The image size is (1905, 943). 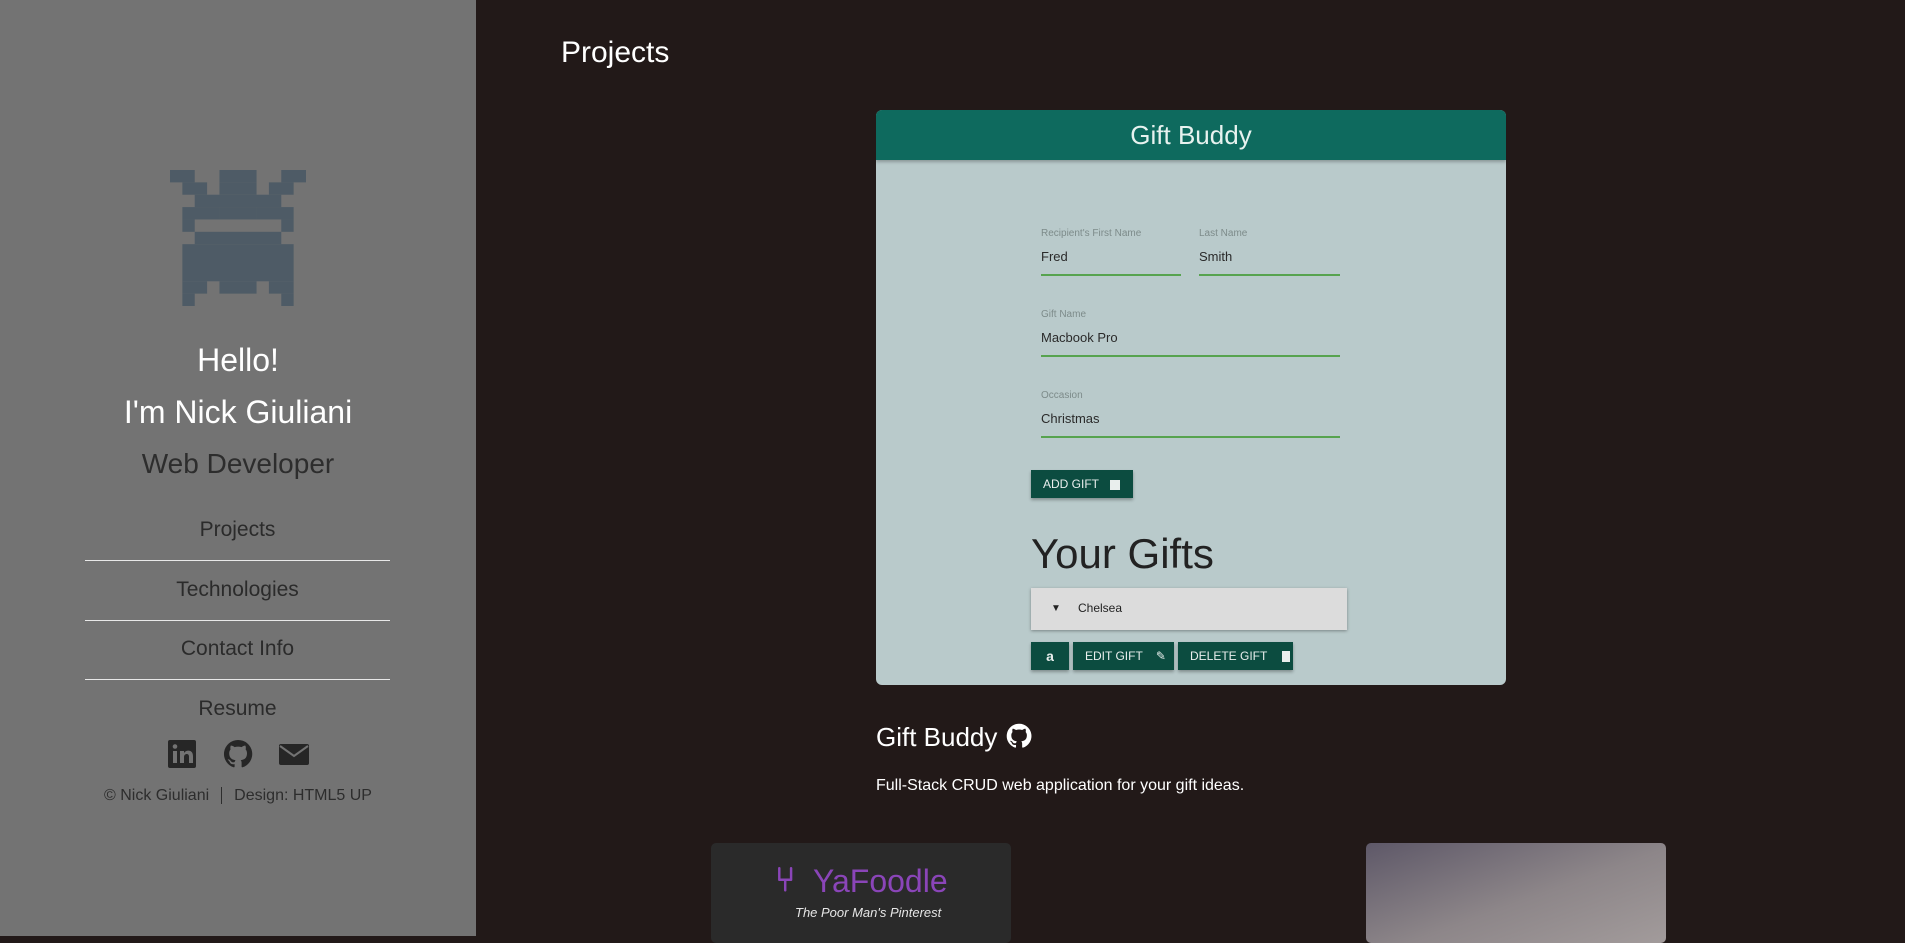 I want to click on gift-list-item: ▼ Chelsea, so click(x=1189, y=609).